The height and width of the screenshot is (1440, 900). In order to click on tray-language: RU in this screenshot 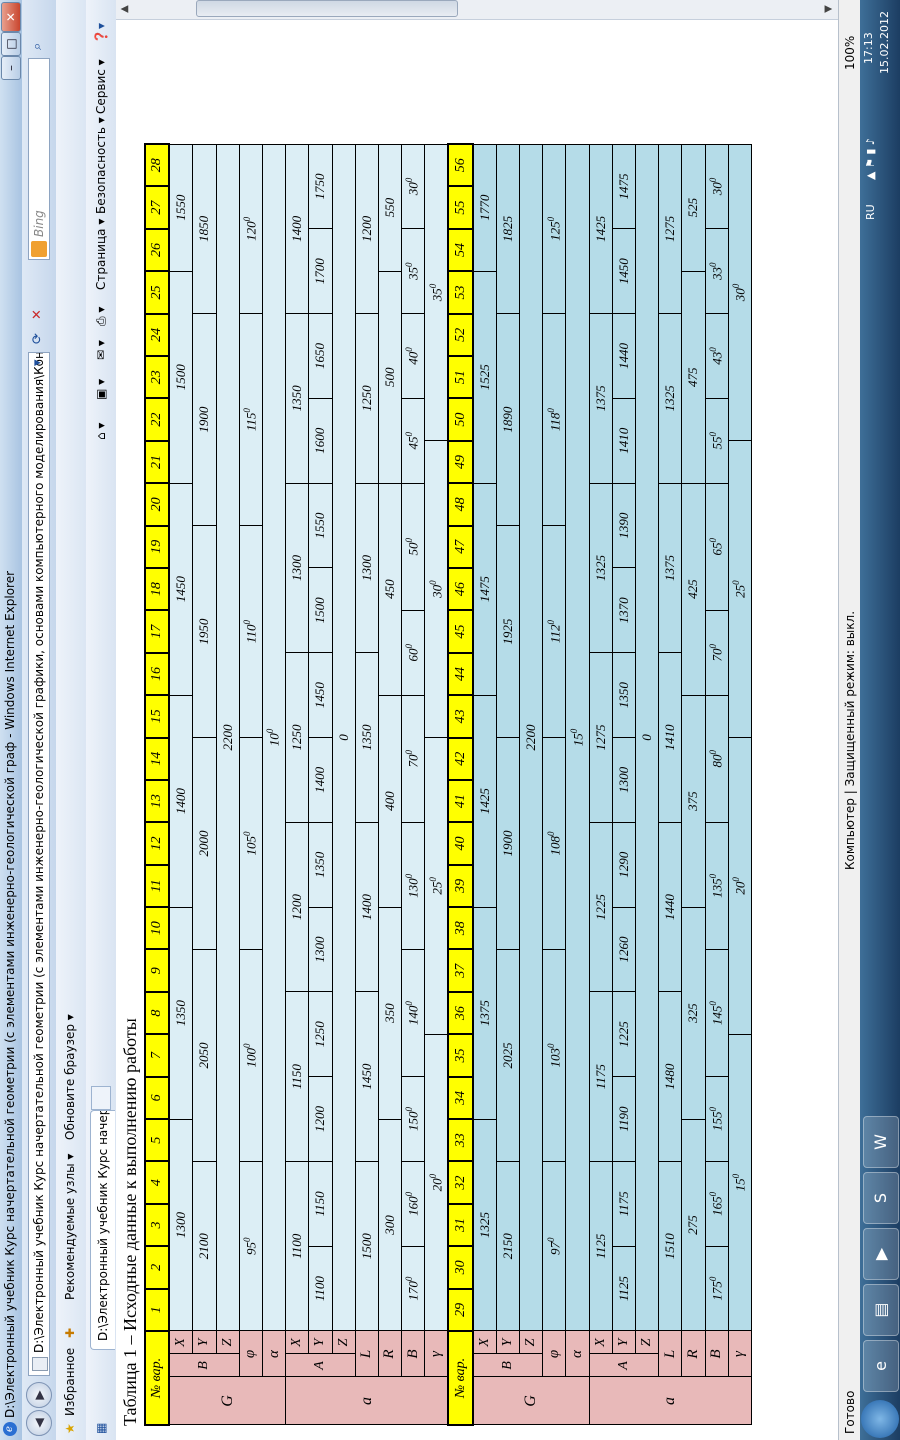, I will do `click(870, 212)`.